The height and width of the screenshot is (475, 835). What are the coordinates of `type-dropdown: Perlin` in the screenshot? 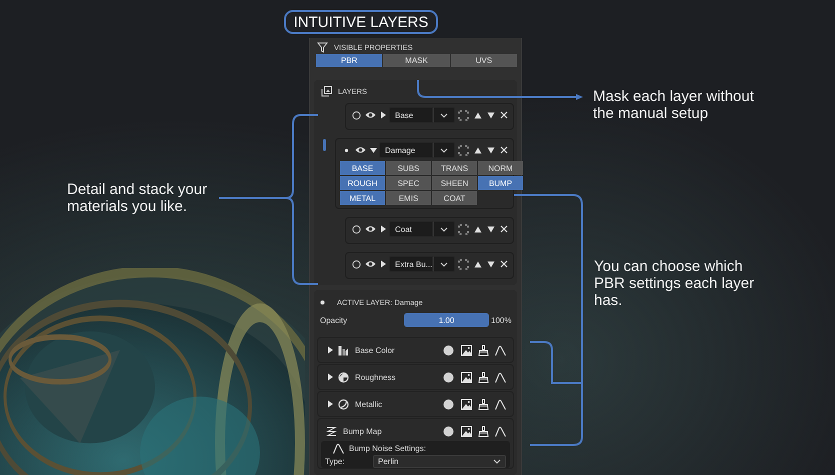 It's located at (439, 461).